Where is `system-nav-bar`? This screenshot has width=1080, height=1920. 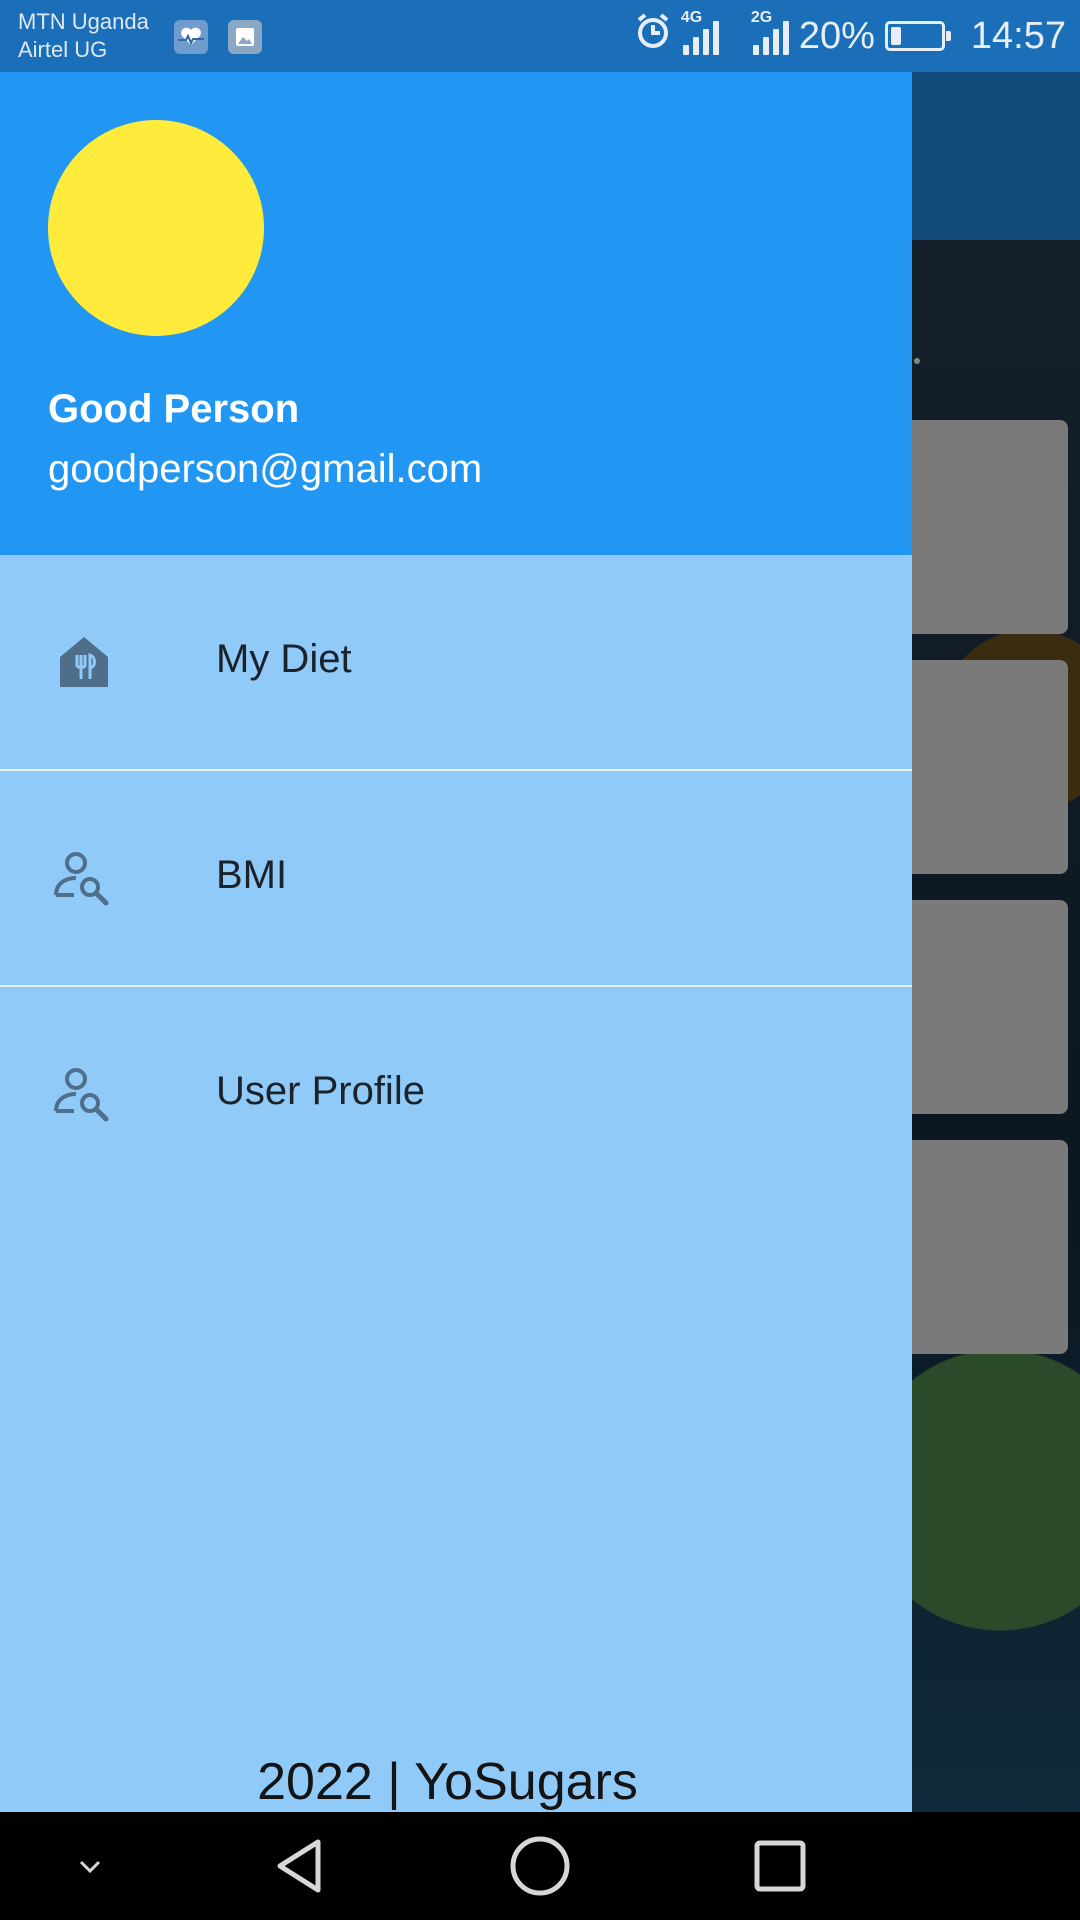 system-nav-bar is located at coordinates (540, 1866).